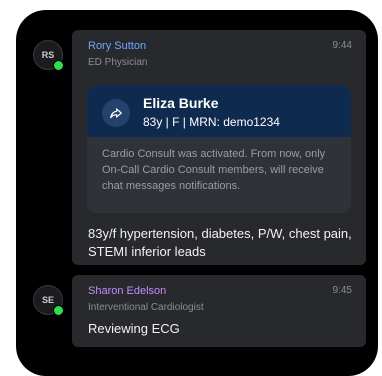 The height and width of the screenshot is (376, 382). I want to click on share-patient-button, so click(116, 113).